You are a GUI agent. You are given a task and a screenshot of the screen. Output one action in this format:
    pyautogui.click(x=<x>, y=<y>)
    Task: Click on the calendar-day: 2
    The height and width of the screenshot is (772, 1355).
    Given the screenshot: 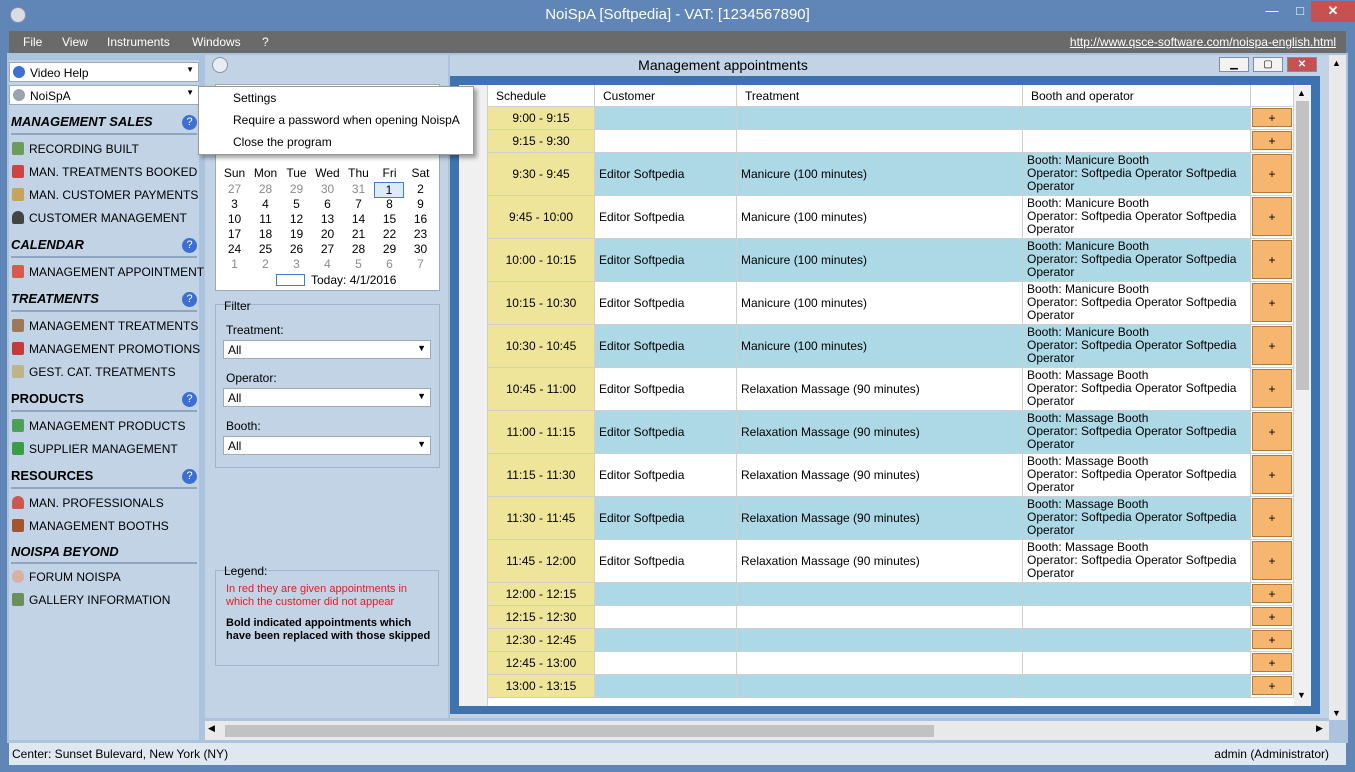 What is the action you would take?
    pyautogui.click(x=265, y=264)
    